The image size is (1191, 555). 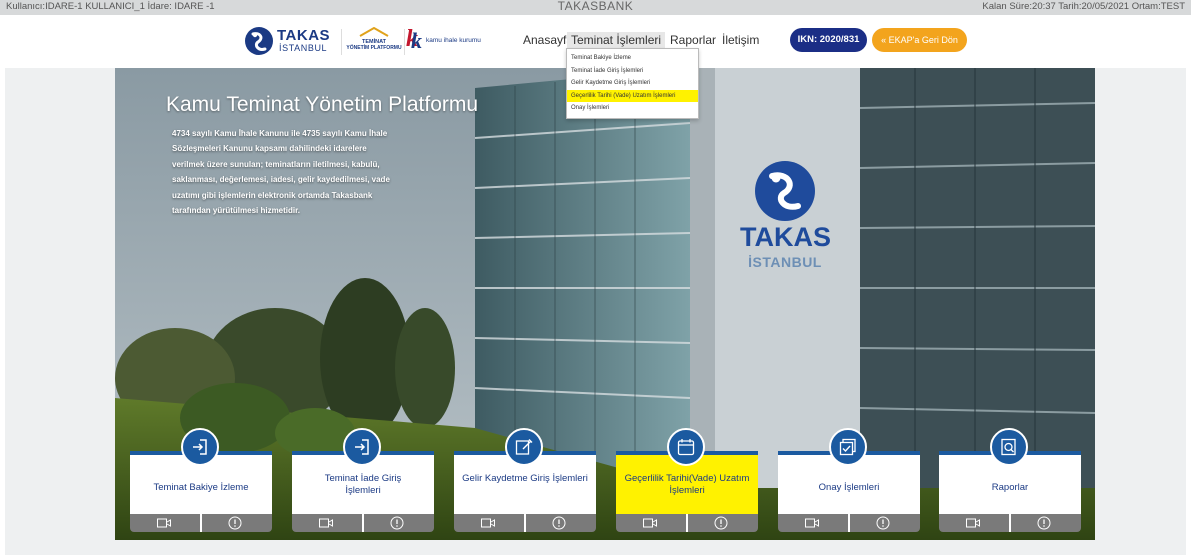 What do you see at coordinates (374, 48) in the screenshot?
I see `typ-logo-line2: YÖNETİM PLATFORMU` at bounding box center [374, 48].